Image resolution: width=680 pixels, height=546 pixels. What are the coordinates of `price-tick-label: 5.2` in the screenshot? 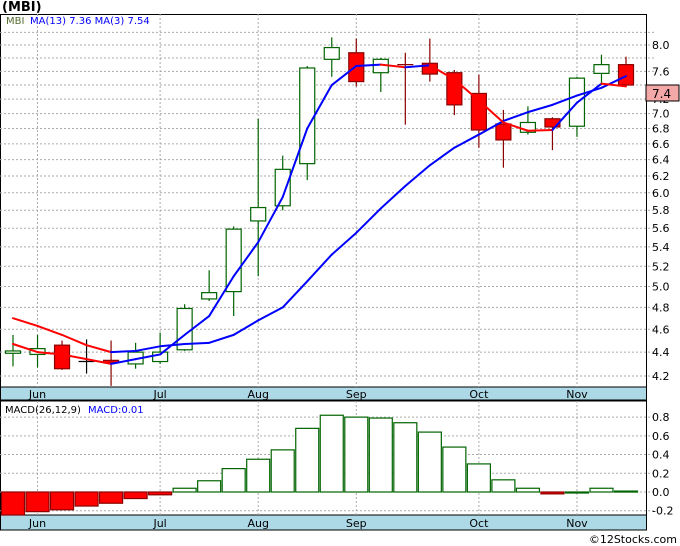 It's located at (661, 266).